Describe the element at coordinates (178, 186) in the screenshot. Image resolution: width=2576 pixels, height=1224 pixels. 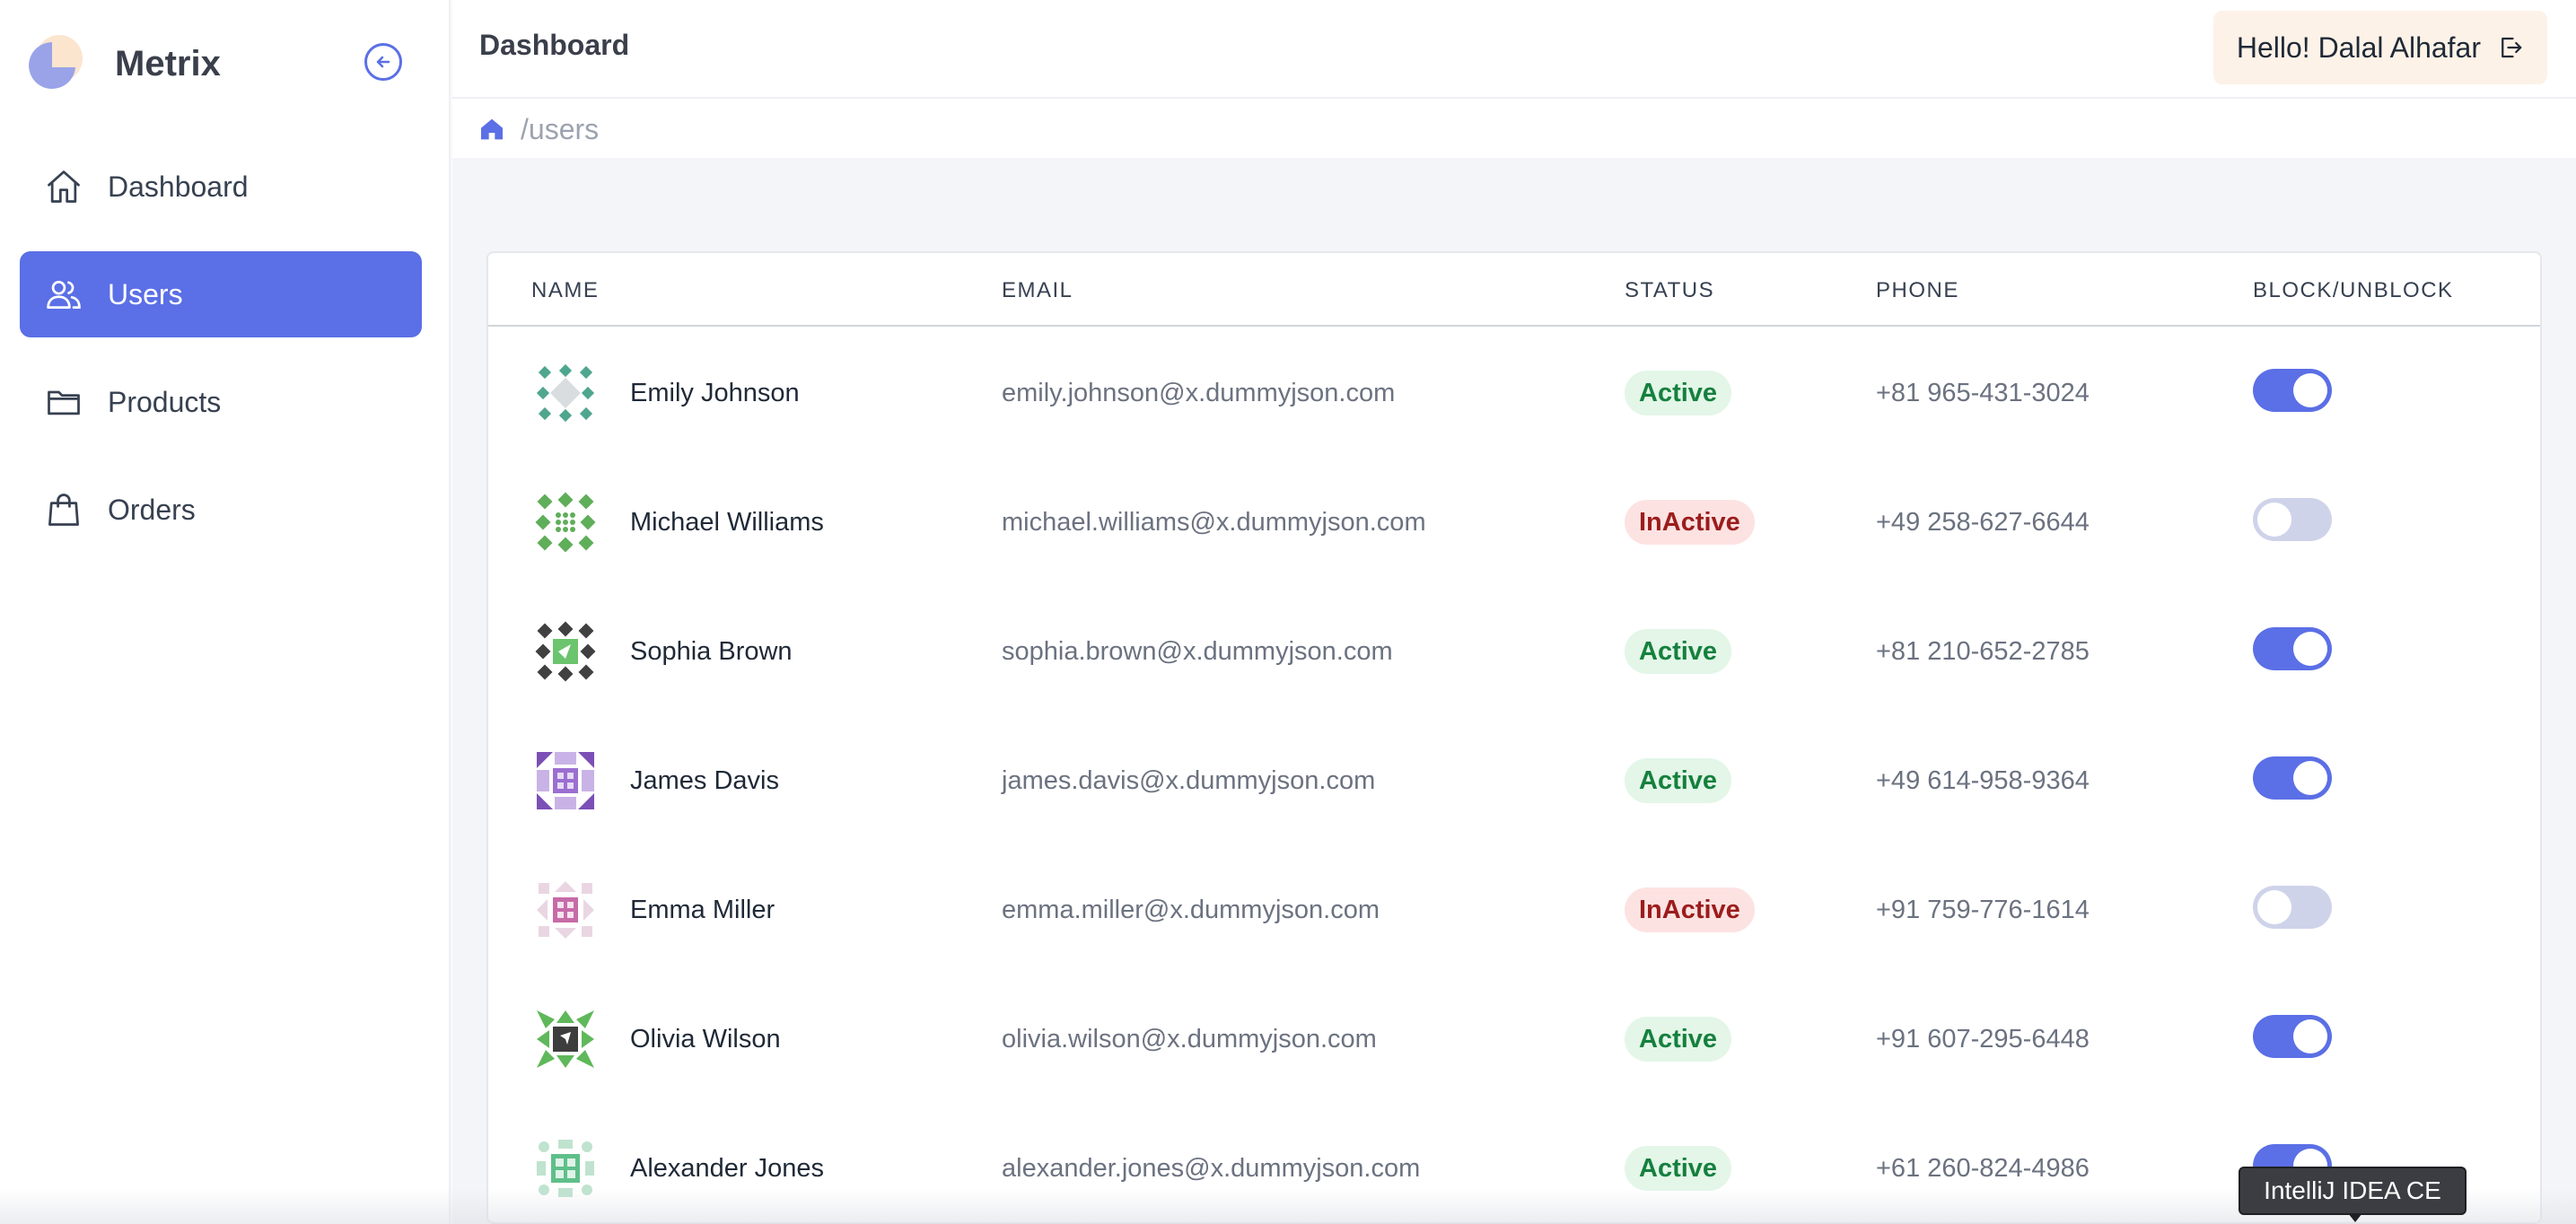
I see `sidebar-item-label: Dashboard` at that location.